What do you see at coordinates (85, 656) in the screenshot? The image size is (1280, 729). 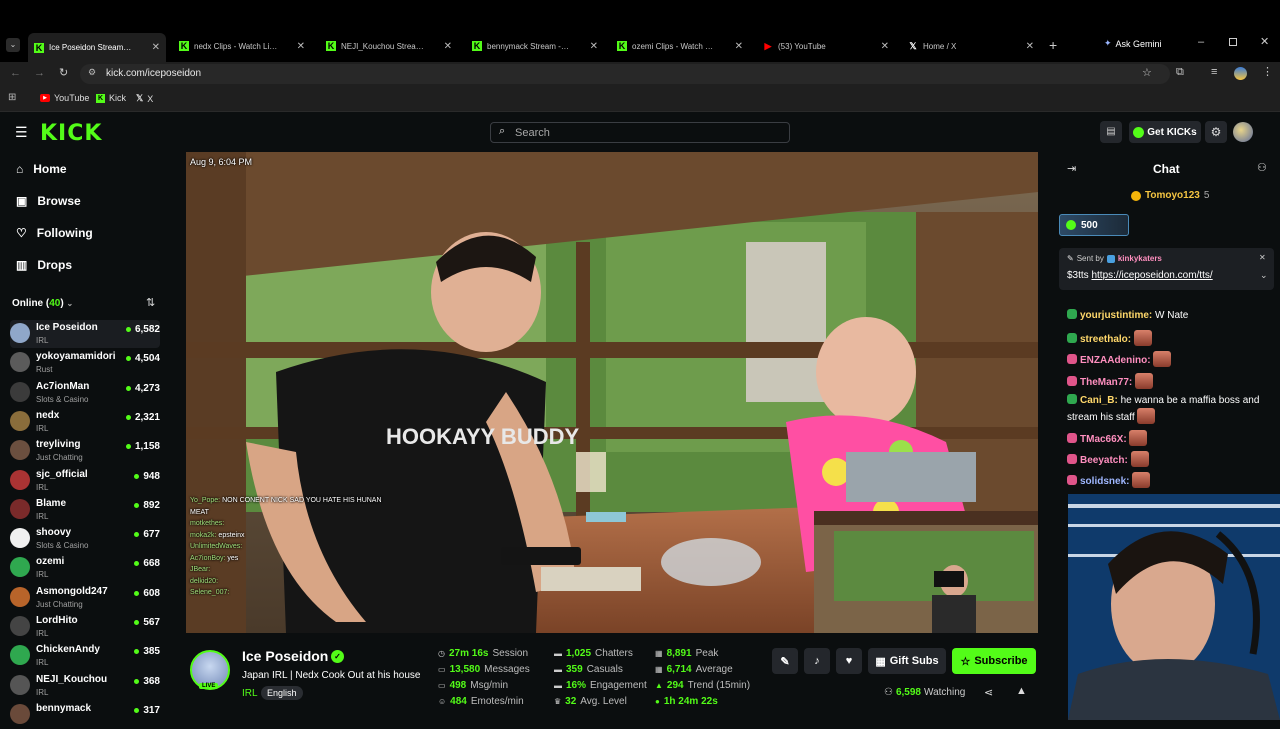 I see `channel-item: ChickenAndy IRL 385` at bounding box center [85, 656].